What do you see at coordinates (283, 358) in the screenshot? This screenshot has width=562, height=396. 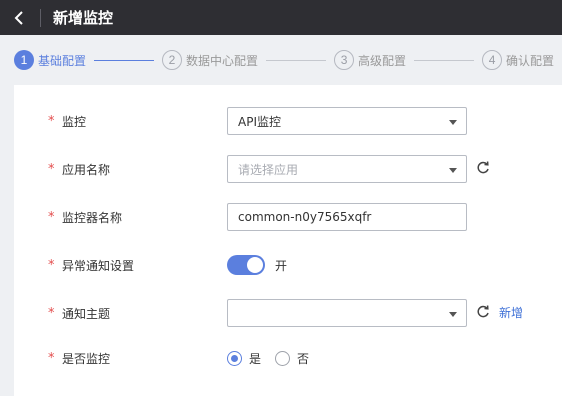 I see `radio-no` at bounding box center [283, 358].